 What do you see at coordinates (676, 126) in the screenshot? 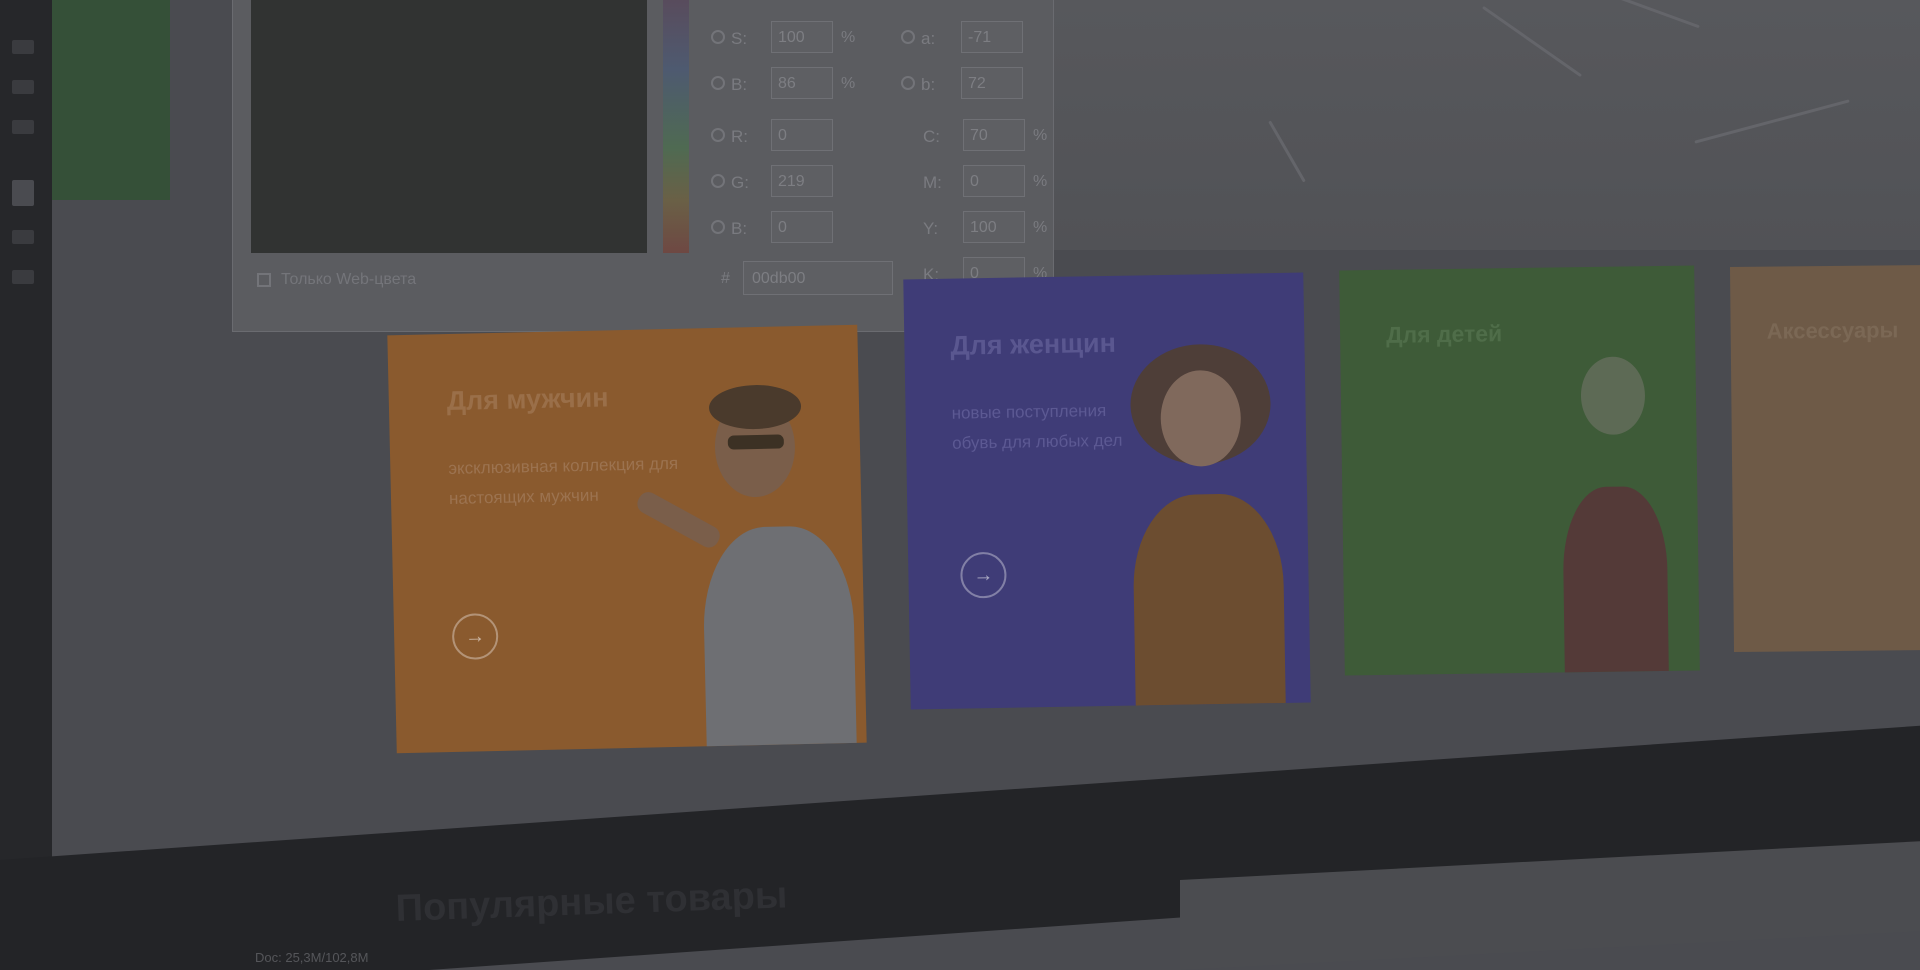
I see `hue-slider` at bounding box center [676, 126].